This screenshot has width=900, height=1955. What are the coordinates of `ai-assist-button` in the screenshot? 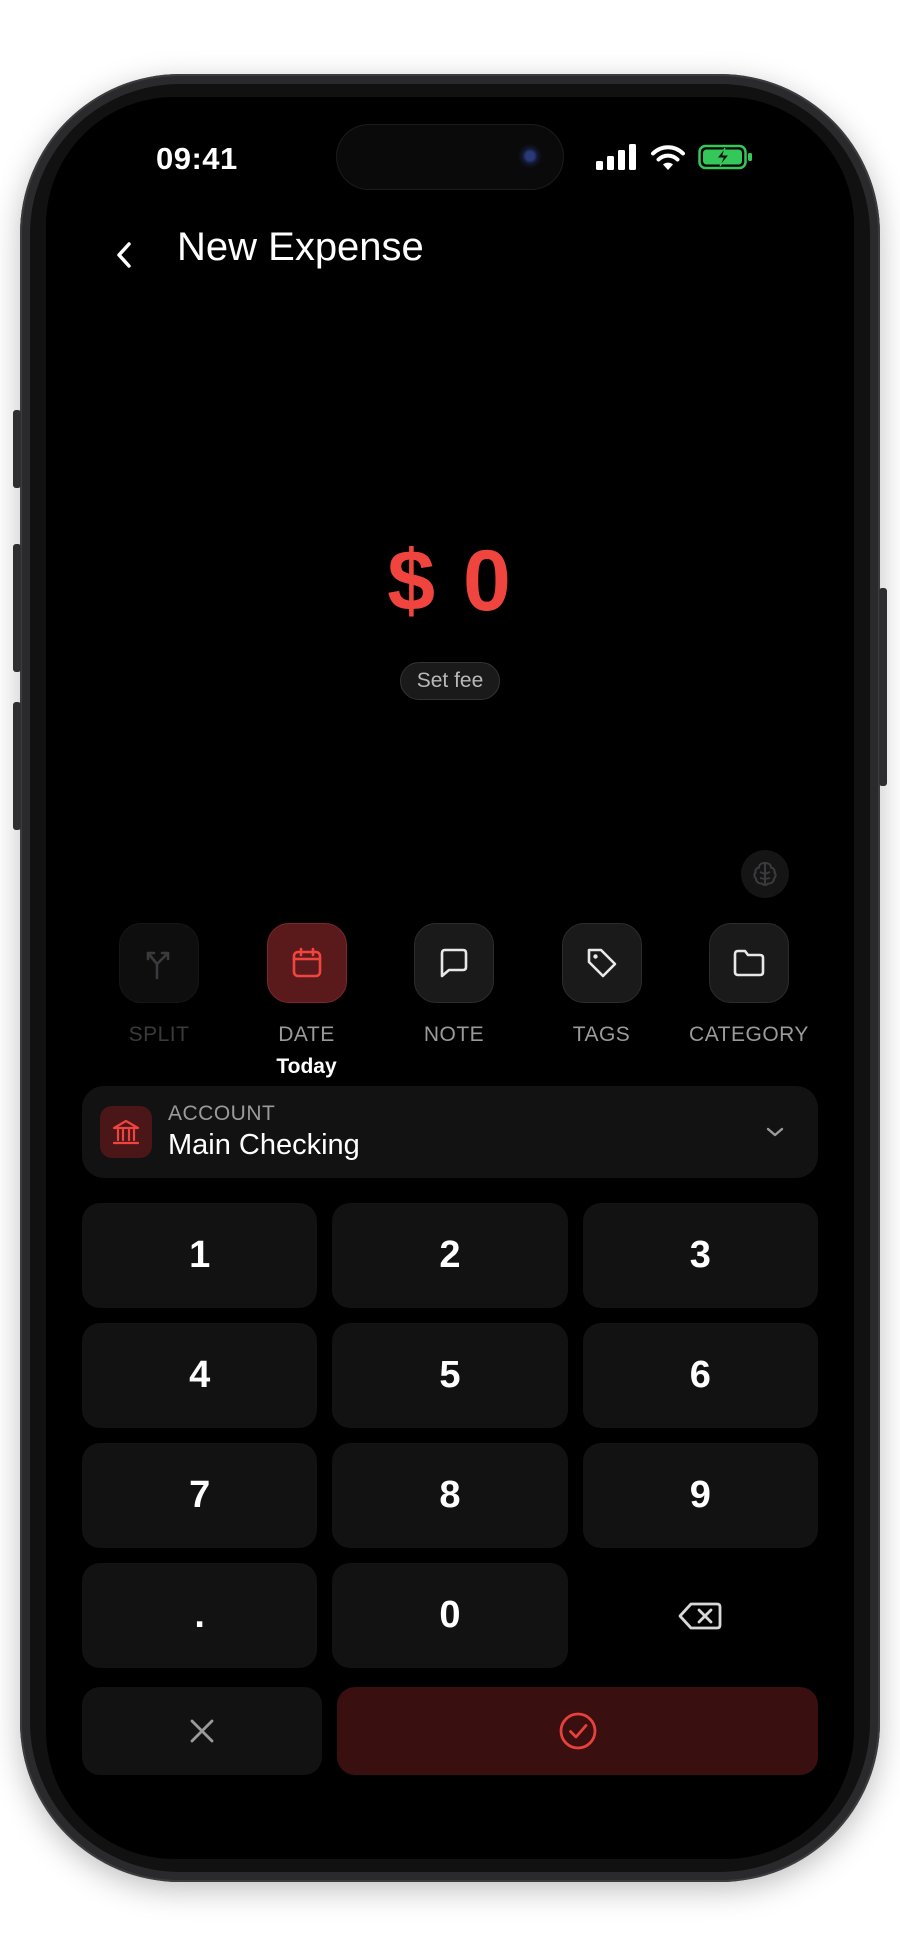 It's located at (765, 874).